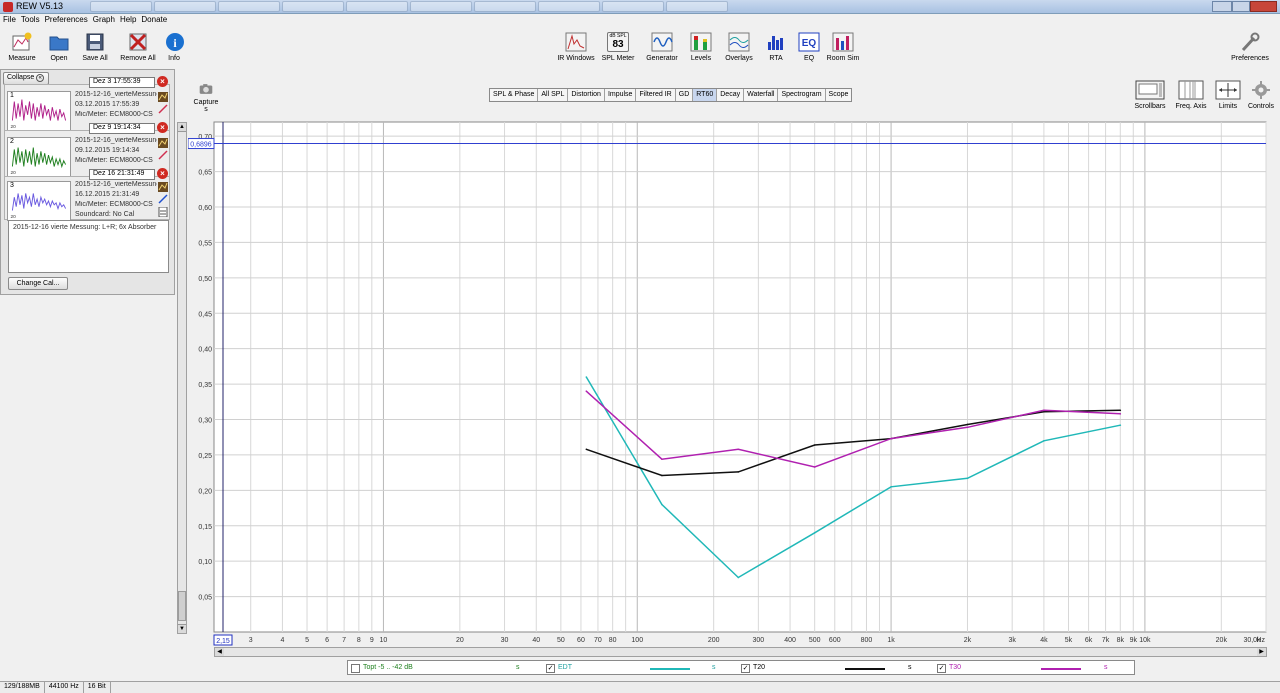 The width and height of the screenshot is (1280, 693). What do you see at coordinates (372, 640) in the screenshot?
I see `x-tick-label: 9` at bounding box center [372, 640].